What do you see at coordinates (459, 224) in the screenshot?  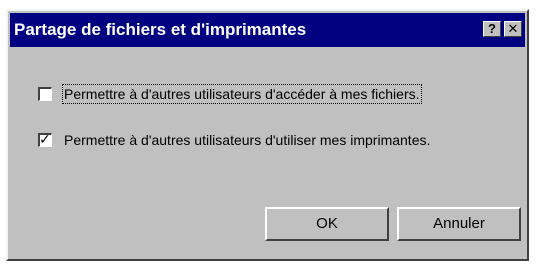 I see `cancel-button: Annuler` at bounding box center [459, 224].